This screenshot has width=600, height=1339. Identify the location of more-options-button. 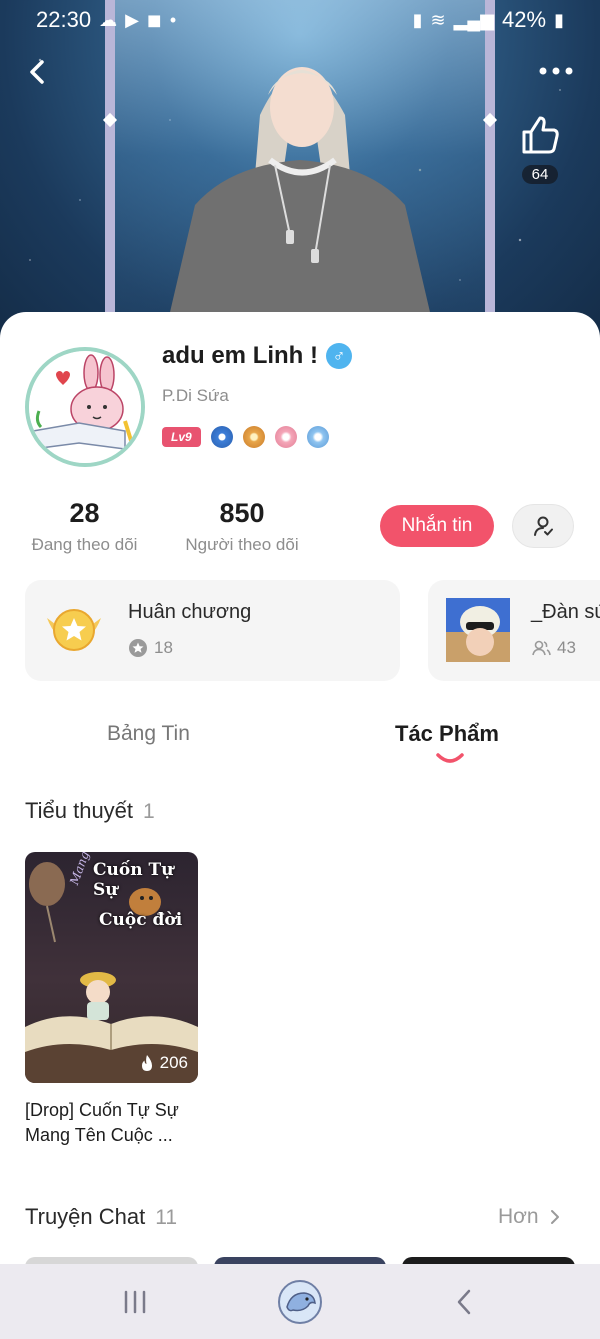
(557, 71).